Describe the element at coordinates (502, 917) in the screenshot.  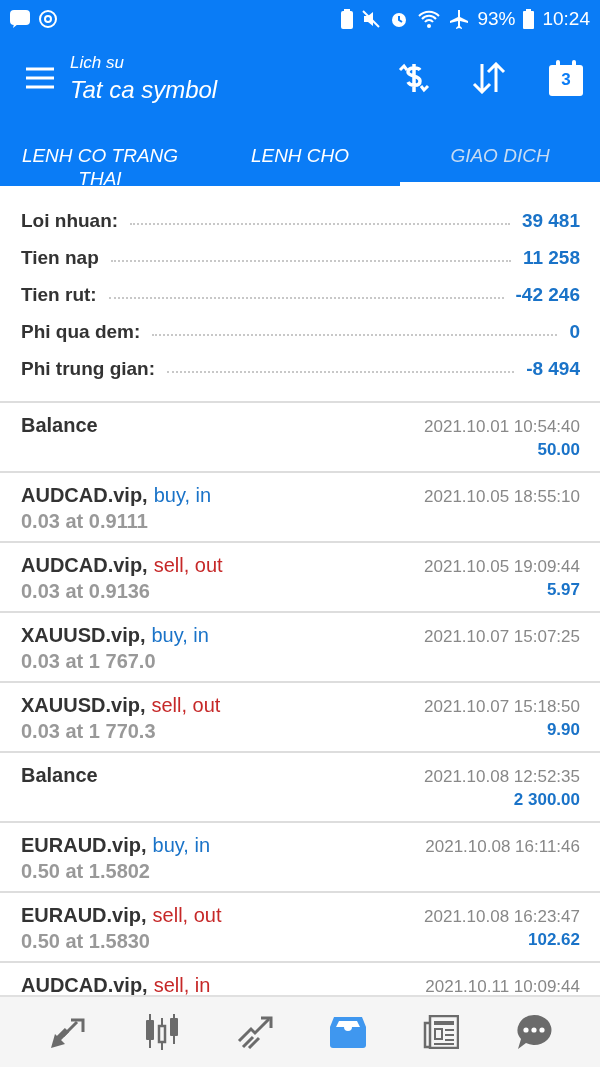
I see `deal-time: 2021.10.08 16:23:47` at that location.